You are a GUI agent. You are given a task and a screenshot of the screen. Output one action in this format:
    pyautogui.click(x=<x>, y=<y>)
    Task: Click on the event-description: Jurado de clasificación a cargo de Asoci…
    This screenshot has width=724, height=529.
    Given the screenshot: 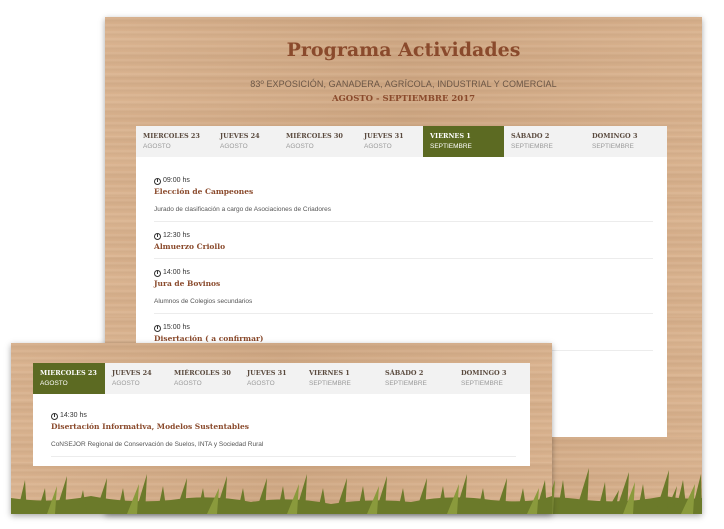 What is the action you would take?
    pyautogui.click(x=243, y=209)
    